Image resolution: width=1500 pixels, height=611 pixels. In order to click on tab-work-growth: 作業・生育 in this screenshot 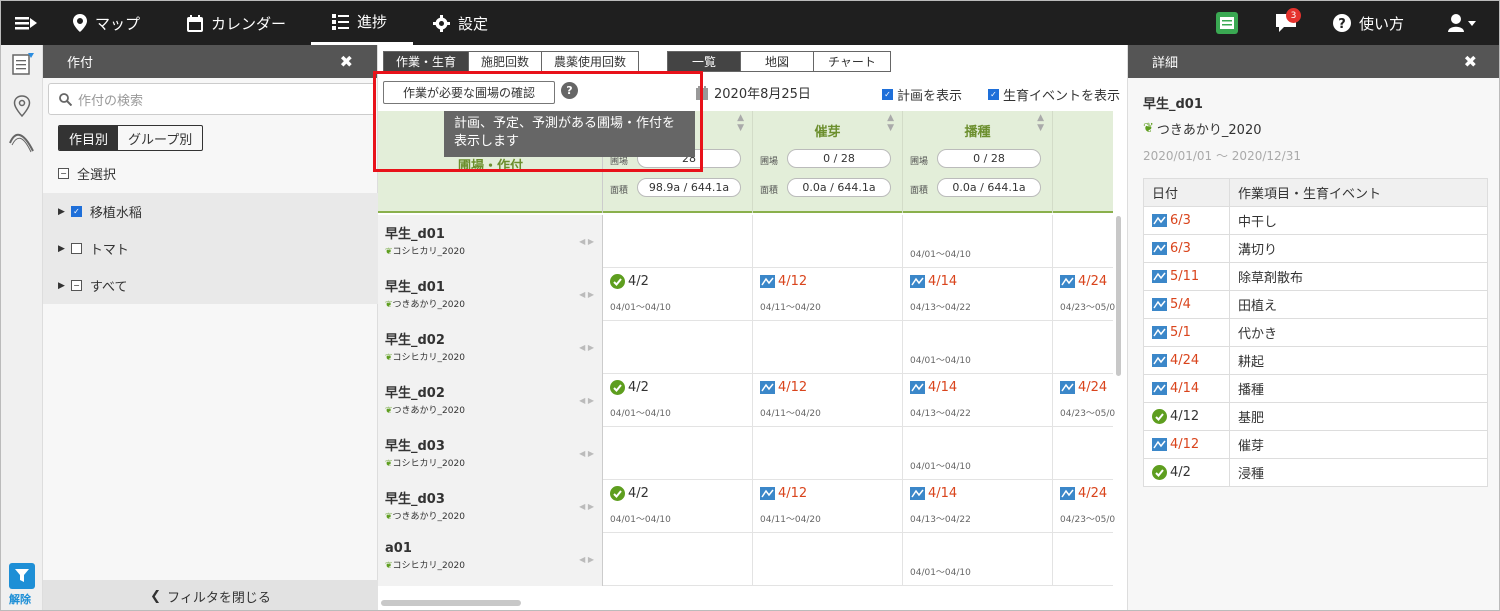, I will do `click(427, 61)`.